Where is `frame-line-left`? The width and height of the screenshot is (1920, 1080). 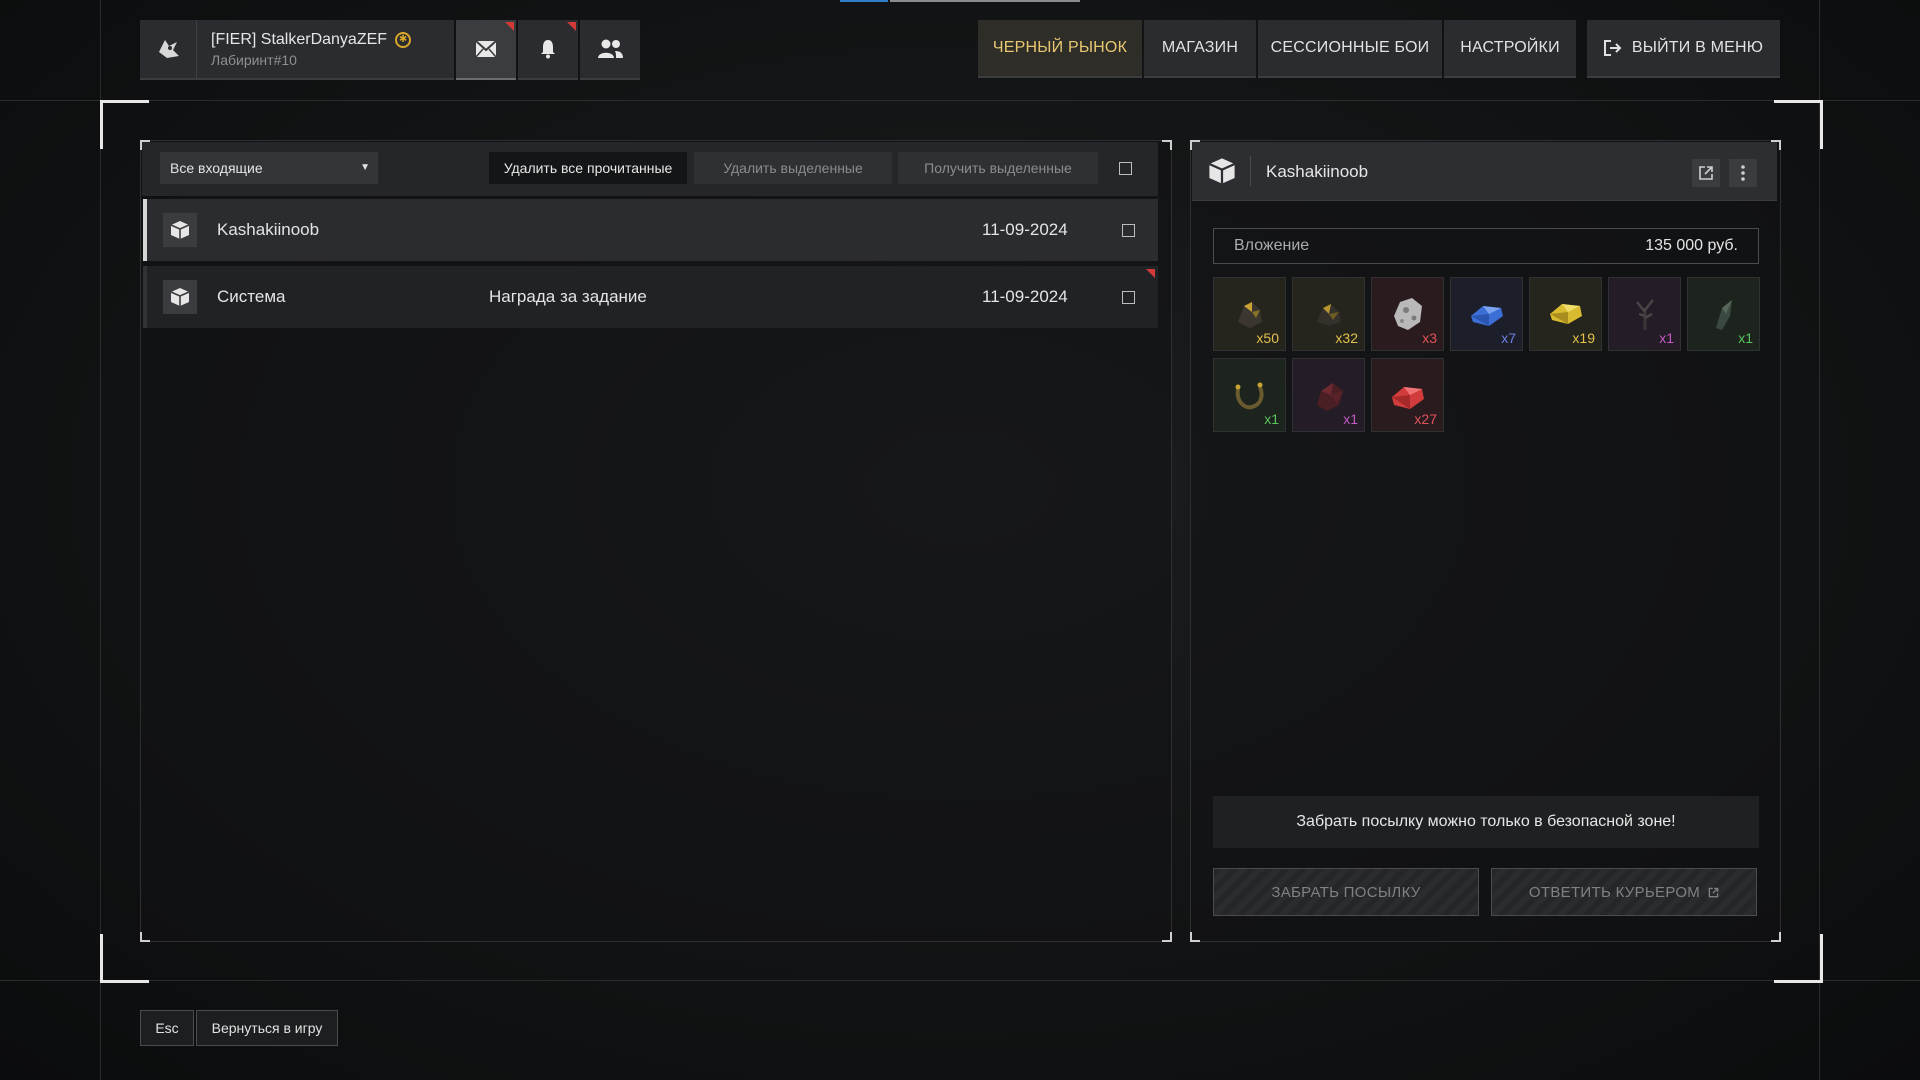
frame-line-left is located at coordinates (100, 540).